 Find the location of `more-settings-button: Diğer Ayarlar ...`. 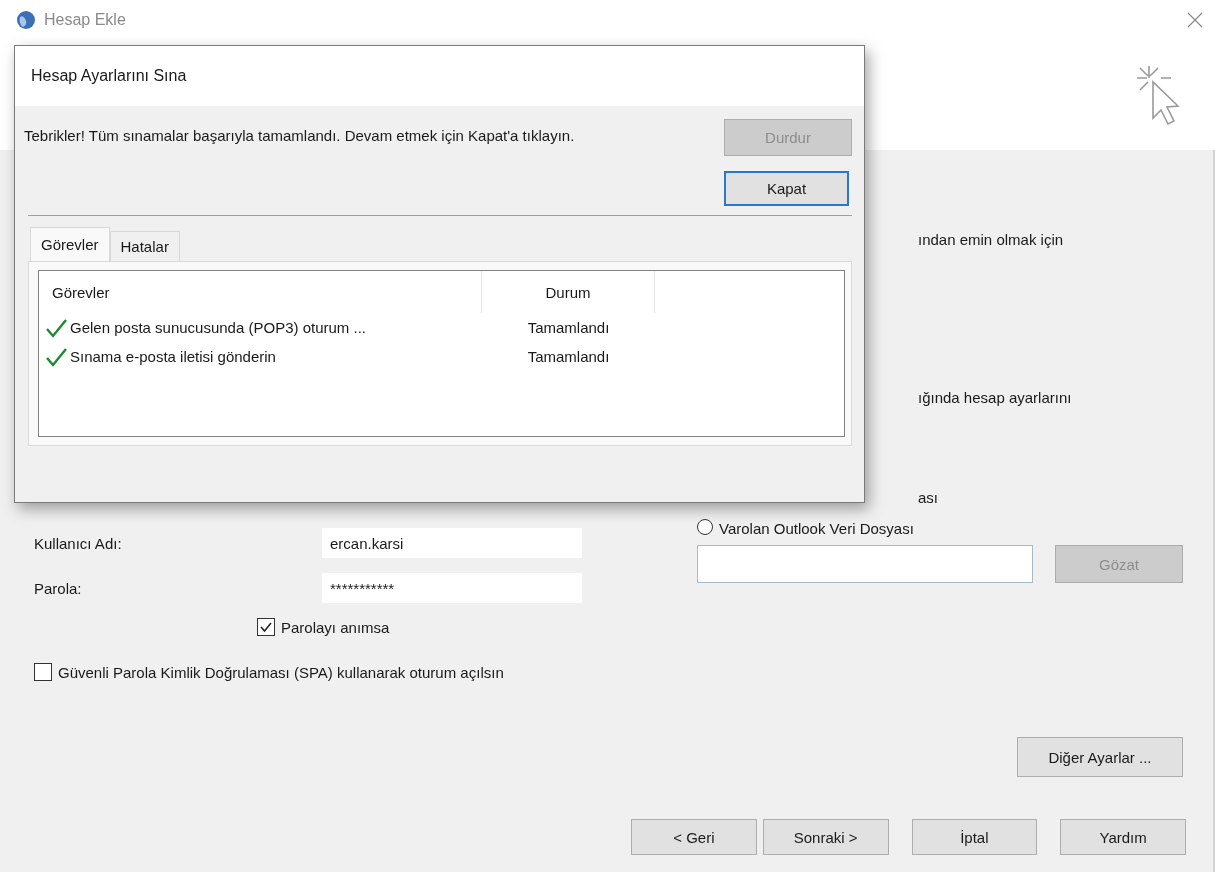

more-settings-button: Diğer Ayarlar ... is located at coordinates (1100, 757).